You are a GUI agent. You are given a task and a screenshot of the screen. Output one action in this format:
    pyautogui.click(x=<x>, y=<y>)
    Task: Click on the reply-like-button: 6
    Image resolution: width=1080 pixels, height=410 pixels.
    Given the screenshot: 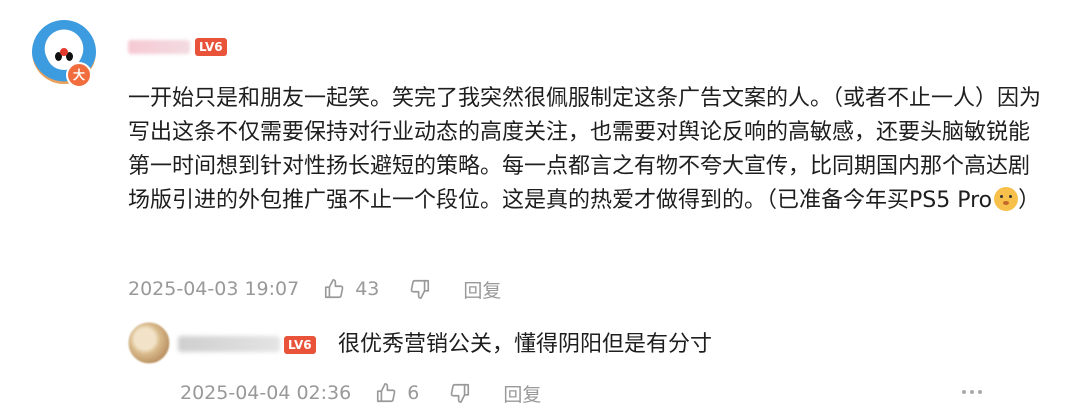 What is the action you would take?
    pyautogui.click(x=412, y=393)
    